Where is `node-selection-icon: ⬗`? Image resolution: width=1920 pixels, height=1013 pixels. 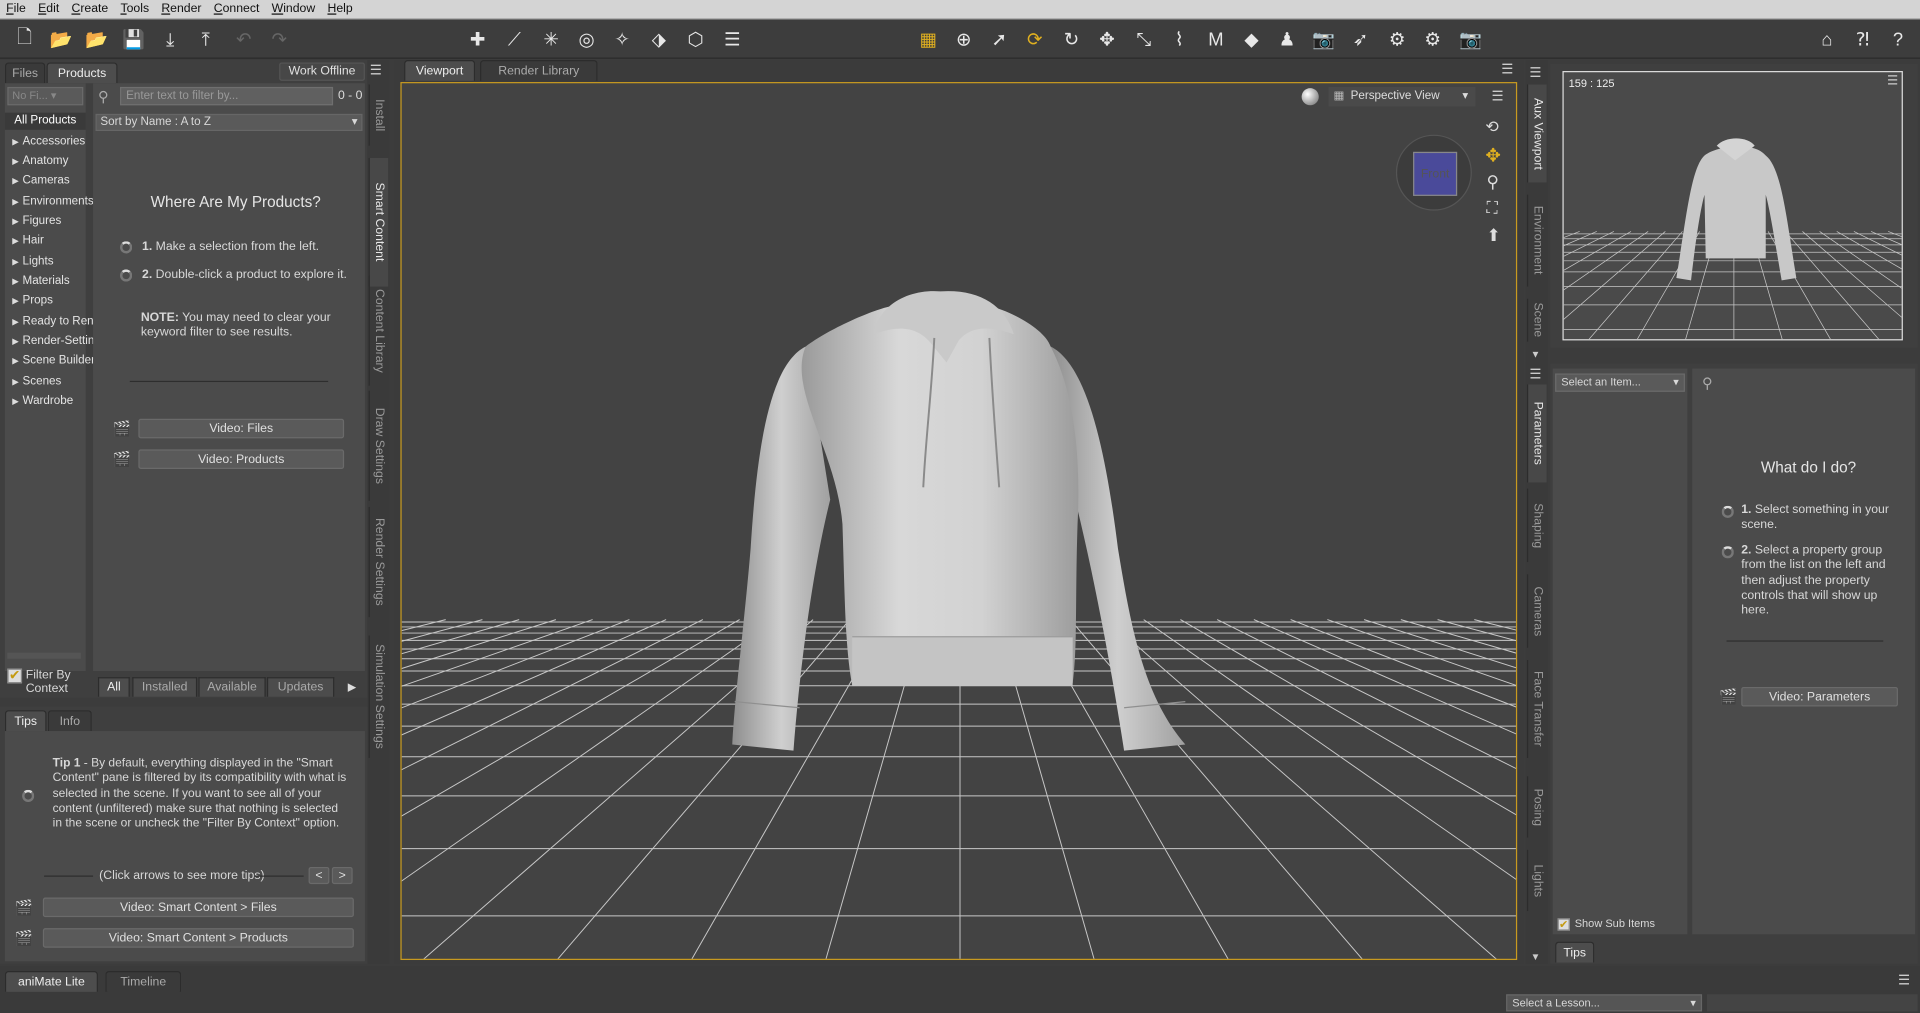 node-selection-icon: ⬗ is located at coordinates (659, 39).